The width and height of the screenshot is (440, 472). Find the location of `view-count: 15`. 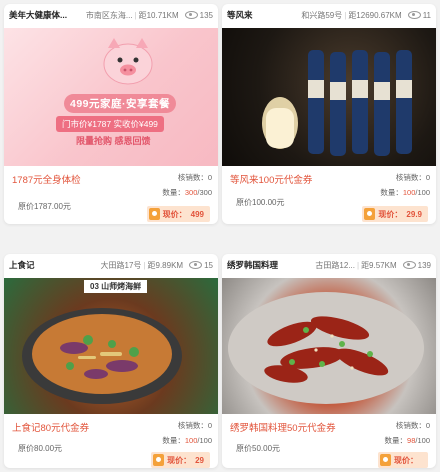

view-count: 15 is located at coordinates (208, 265).